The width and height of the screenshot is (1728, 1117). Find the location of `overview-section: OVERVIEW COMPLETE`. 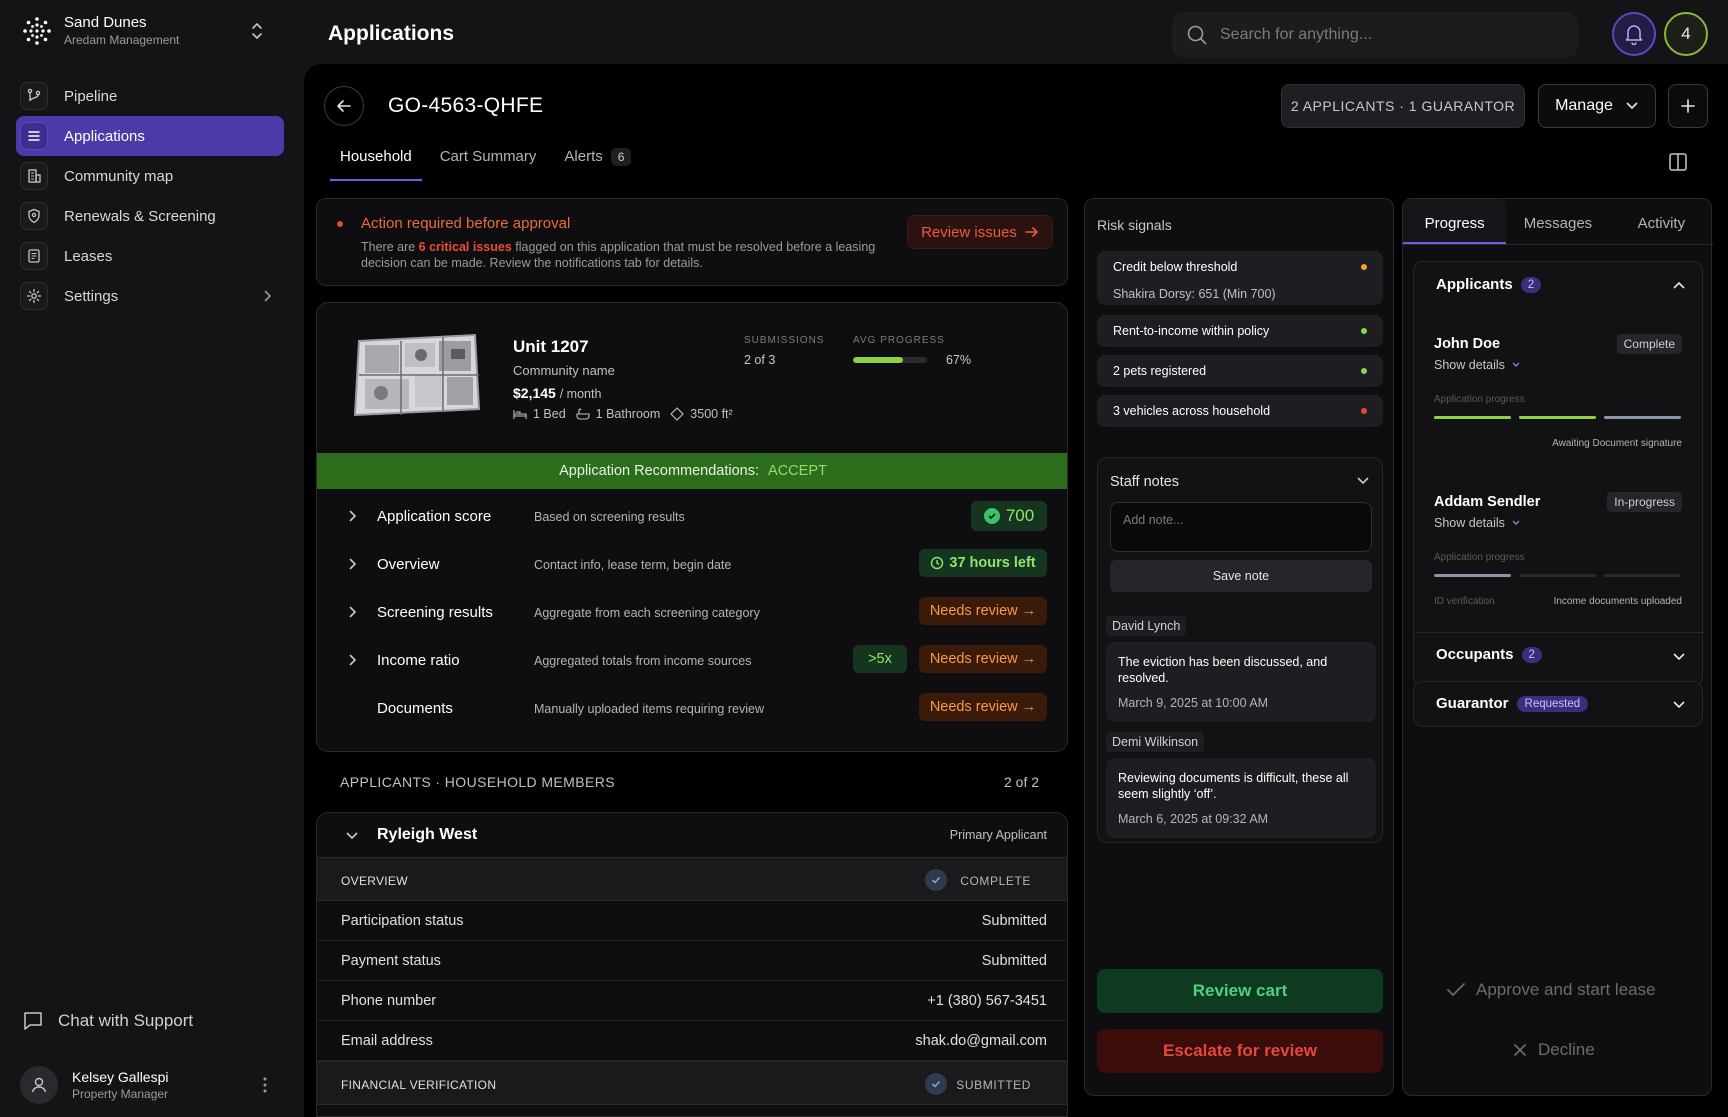

overview-section: OVERVIEW COMPLETE is located at coordinates (692, 879).